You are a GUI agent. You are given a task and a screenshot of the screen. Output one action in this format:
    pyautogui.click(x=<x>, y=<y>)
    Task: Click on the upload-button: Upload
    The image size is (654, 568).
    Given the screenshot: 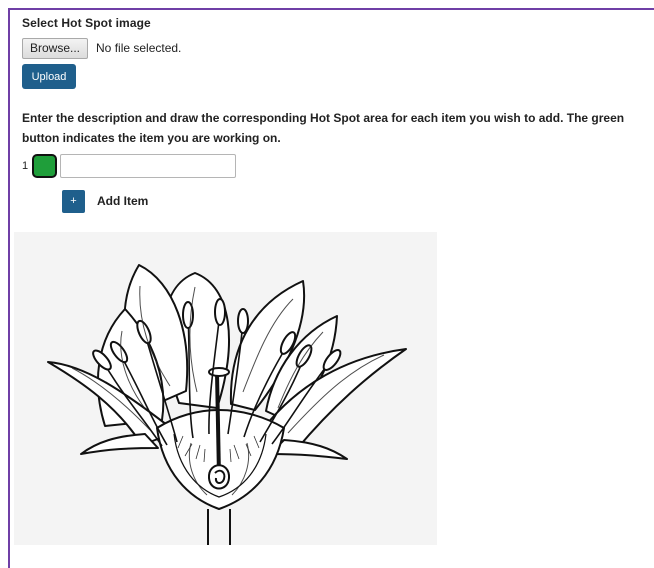 What is the action you would take?
    pyautogui.click(x=49, y=76)
    